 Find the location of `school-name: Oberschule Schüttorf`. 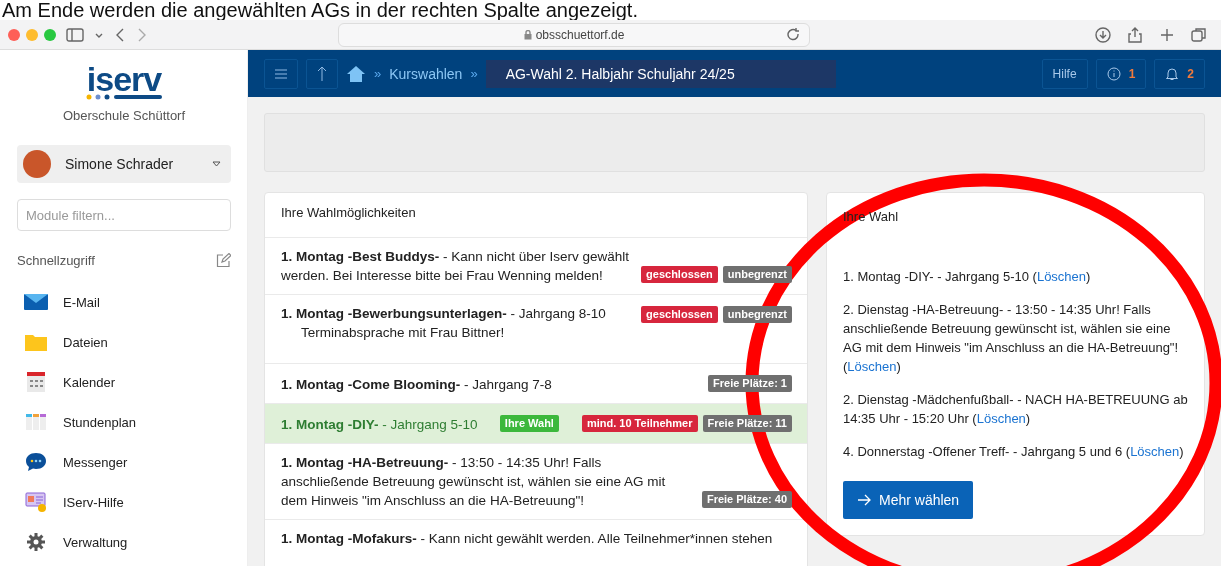

school-name: Oberschule Schüttorf is located at coordinates (124, 115).